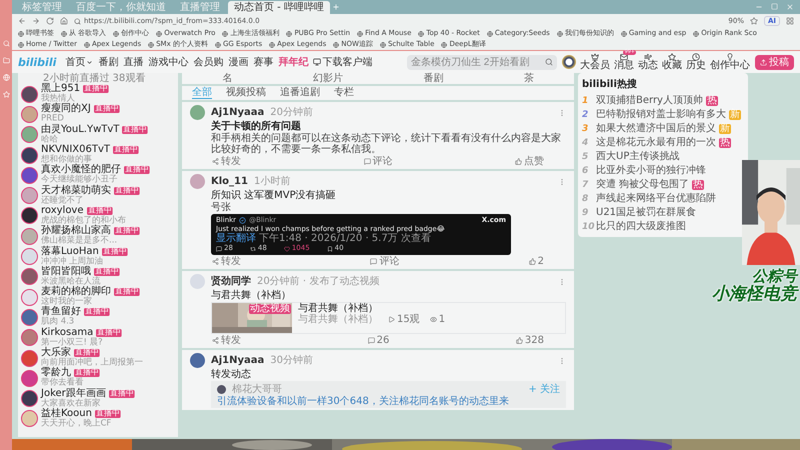 The width and height of the screenshot is (800, 450). Describe the element at coordinates (730, 62) in the screenshot. I see `header-link: 创作中心` at that location.